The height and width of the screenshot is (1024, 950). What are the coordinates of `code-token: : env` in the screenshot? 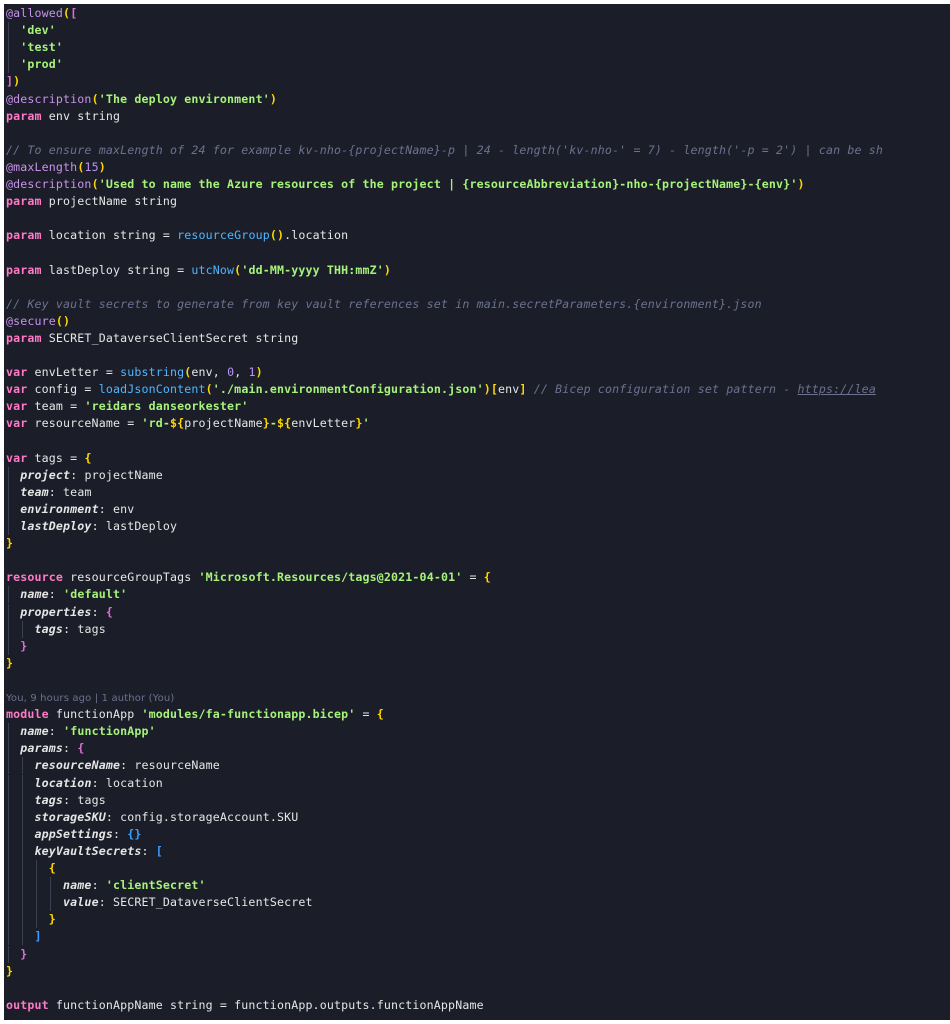 It's located at (116, 508).